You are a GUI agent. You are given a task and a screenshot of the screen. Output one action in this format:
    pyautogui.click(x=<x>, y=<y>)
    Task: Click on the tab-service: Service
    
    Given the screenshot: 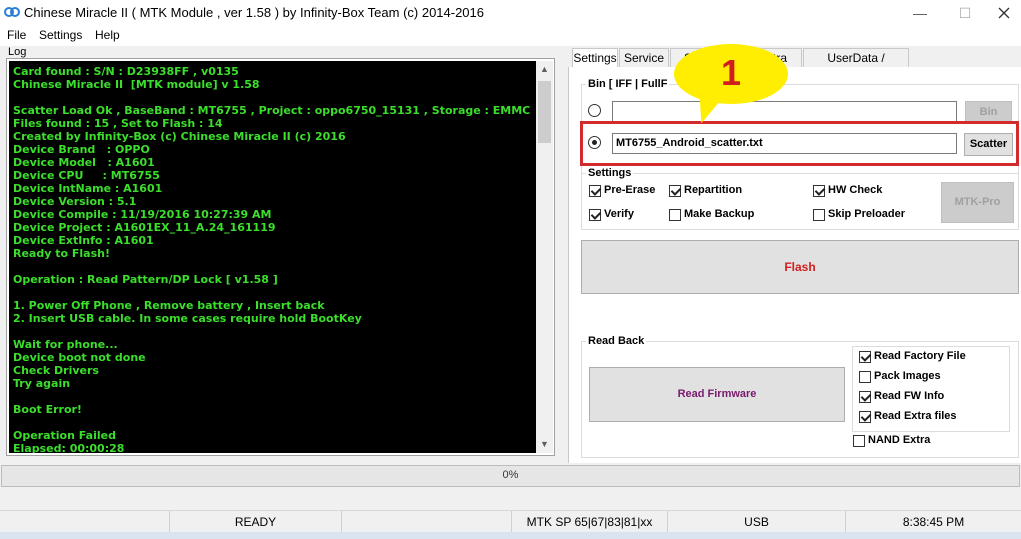 What is the action you would take?
    pyautogui.click(x=644, y=57)
    